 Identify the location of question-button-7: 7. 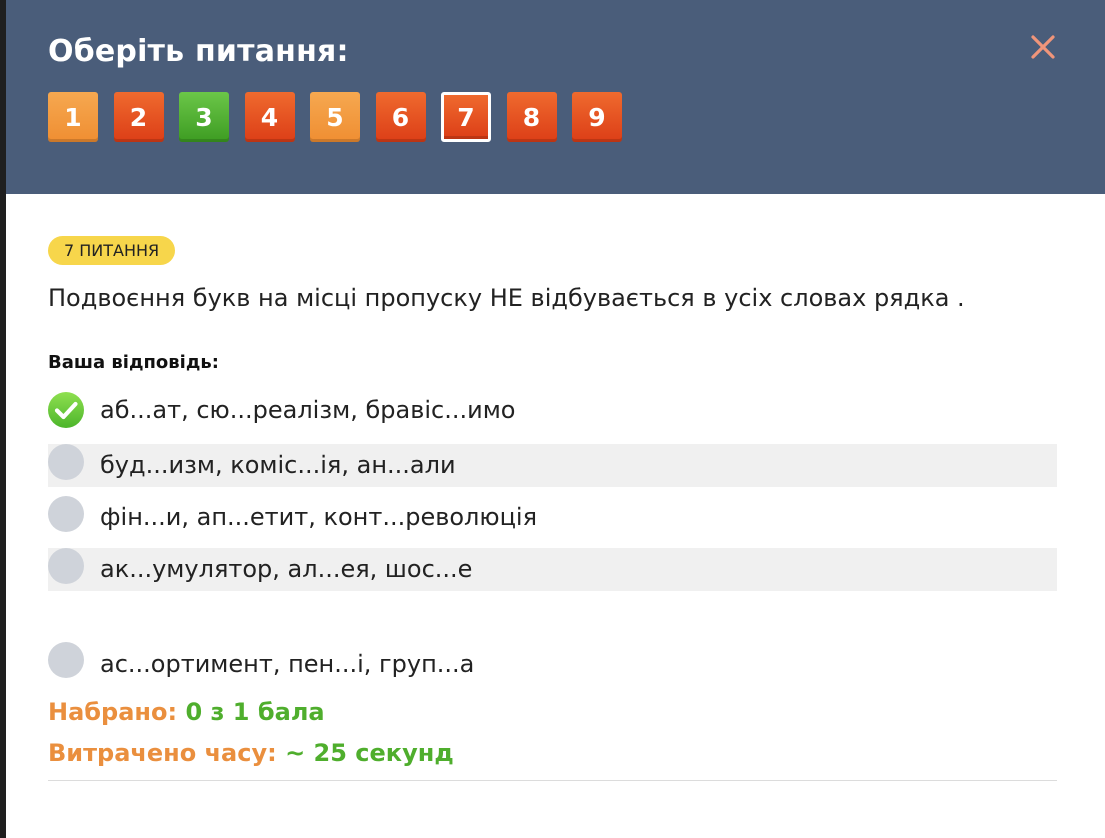
(466, 117).